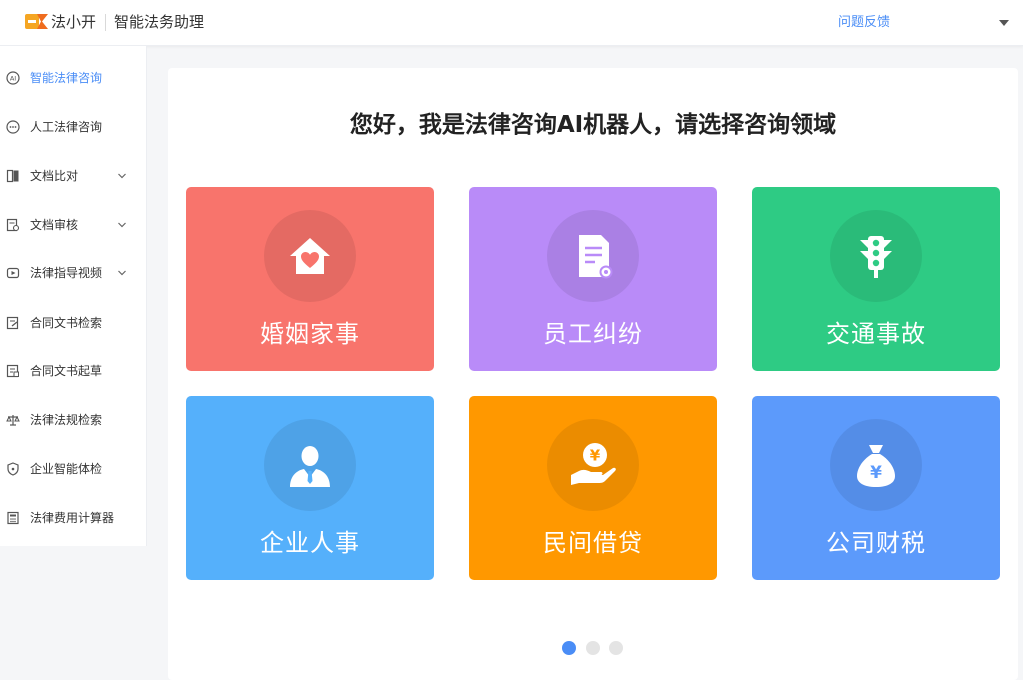 The height and width of the screenshot is (680, 1023). I want to click on money-bag-icon: ¥, so click(876, 466).